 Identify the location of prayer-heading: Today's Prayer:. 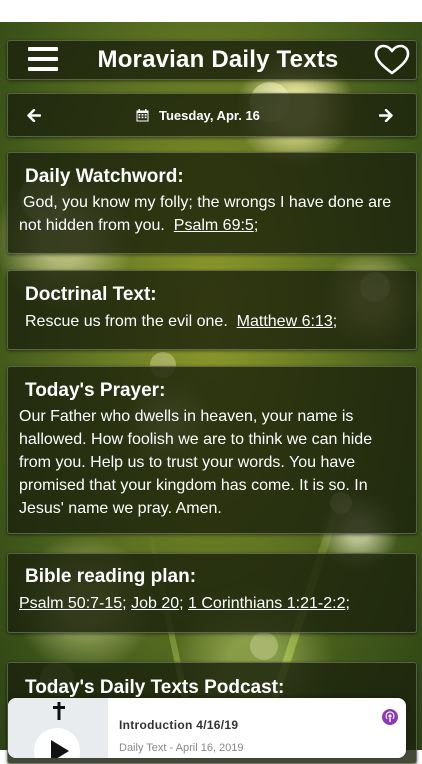
(95, 390).